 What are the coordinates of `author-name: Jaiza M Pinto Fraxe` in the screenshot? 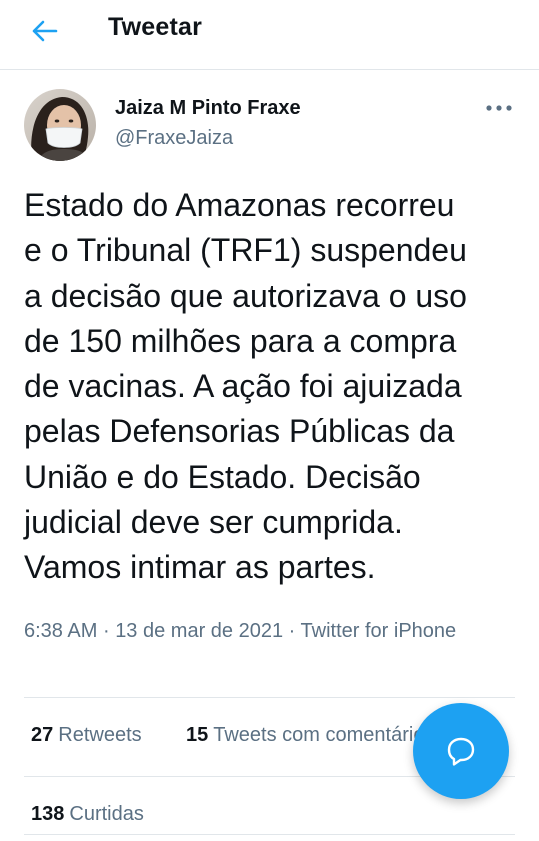 It's located at (208, 108).